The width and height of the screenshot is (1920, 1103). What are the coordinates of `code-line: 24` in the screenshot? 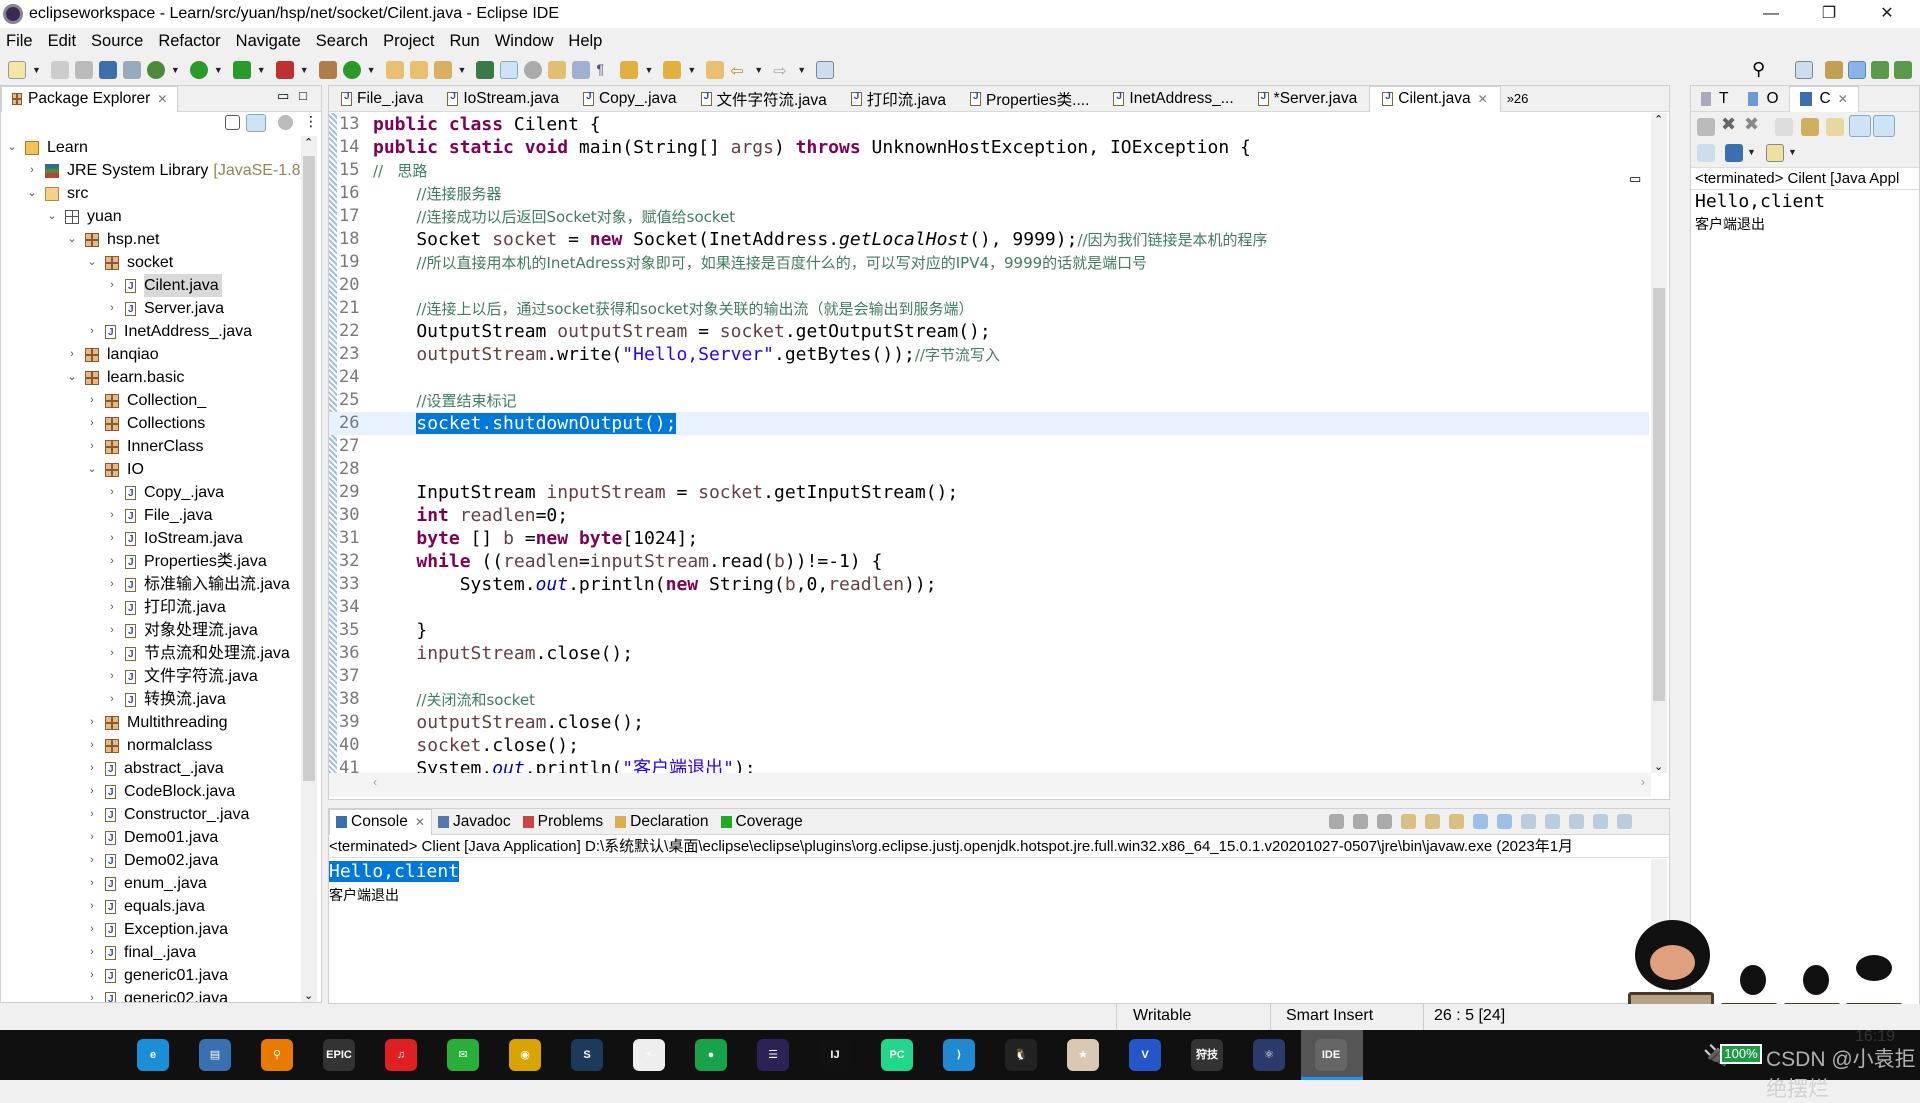 It's located at (989, 377).